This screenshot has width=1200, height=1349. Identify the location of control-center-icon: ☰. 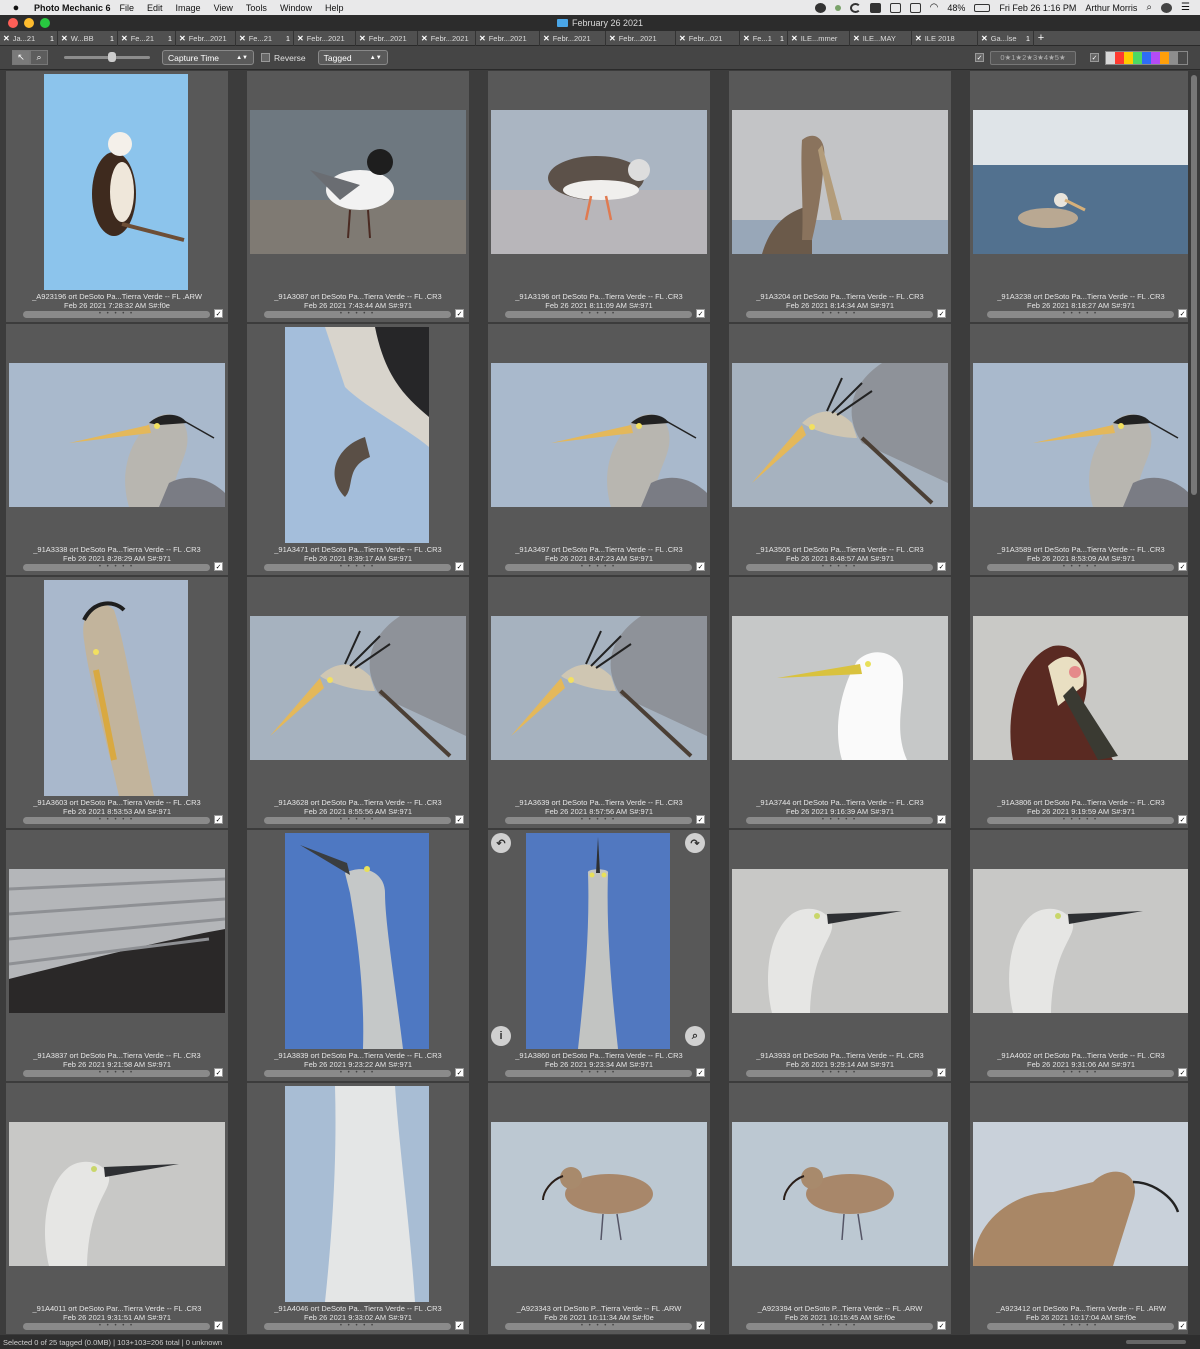
(1185, 7).